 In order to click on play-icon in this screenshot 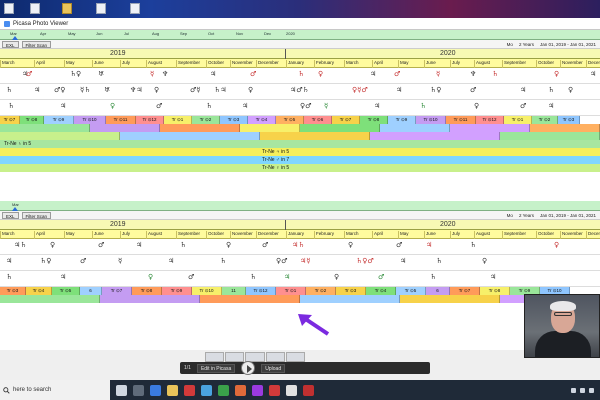, I will do `click(248, 368)`.